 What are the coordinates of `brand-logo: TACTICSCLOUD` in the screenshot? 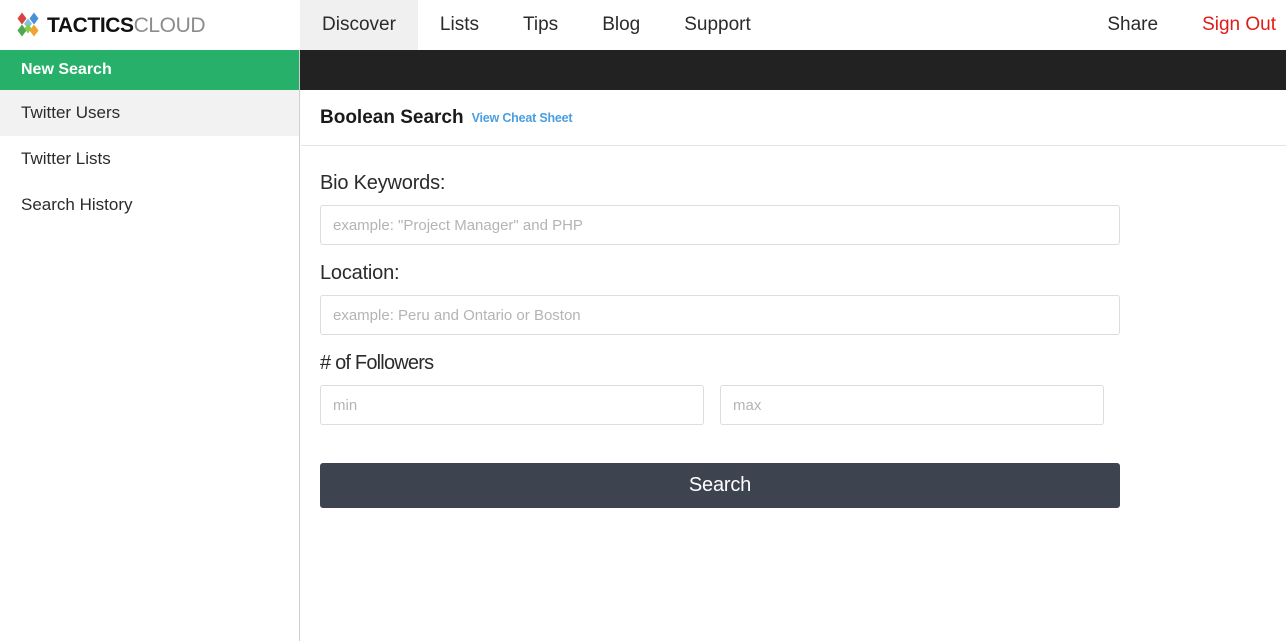 It's located at (150, 25).